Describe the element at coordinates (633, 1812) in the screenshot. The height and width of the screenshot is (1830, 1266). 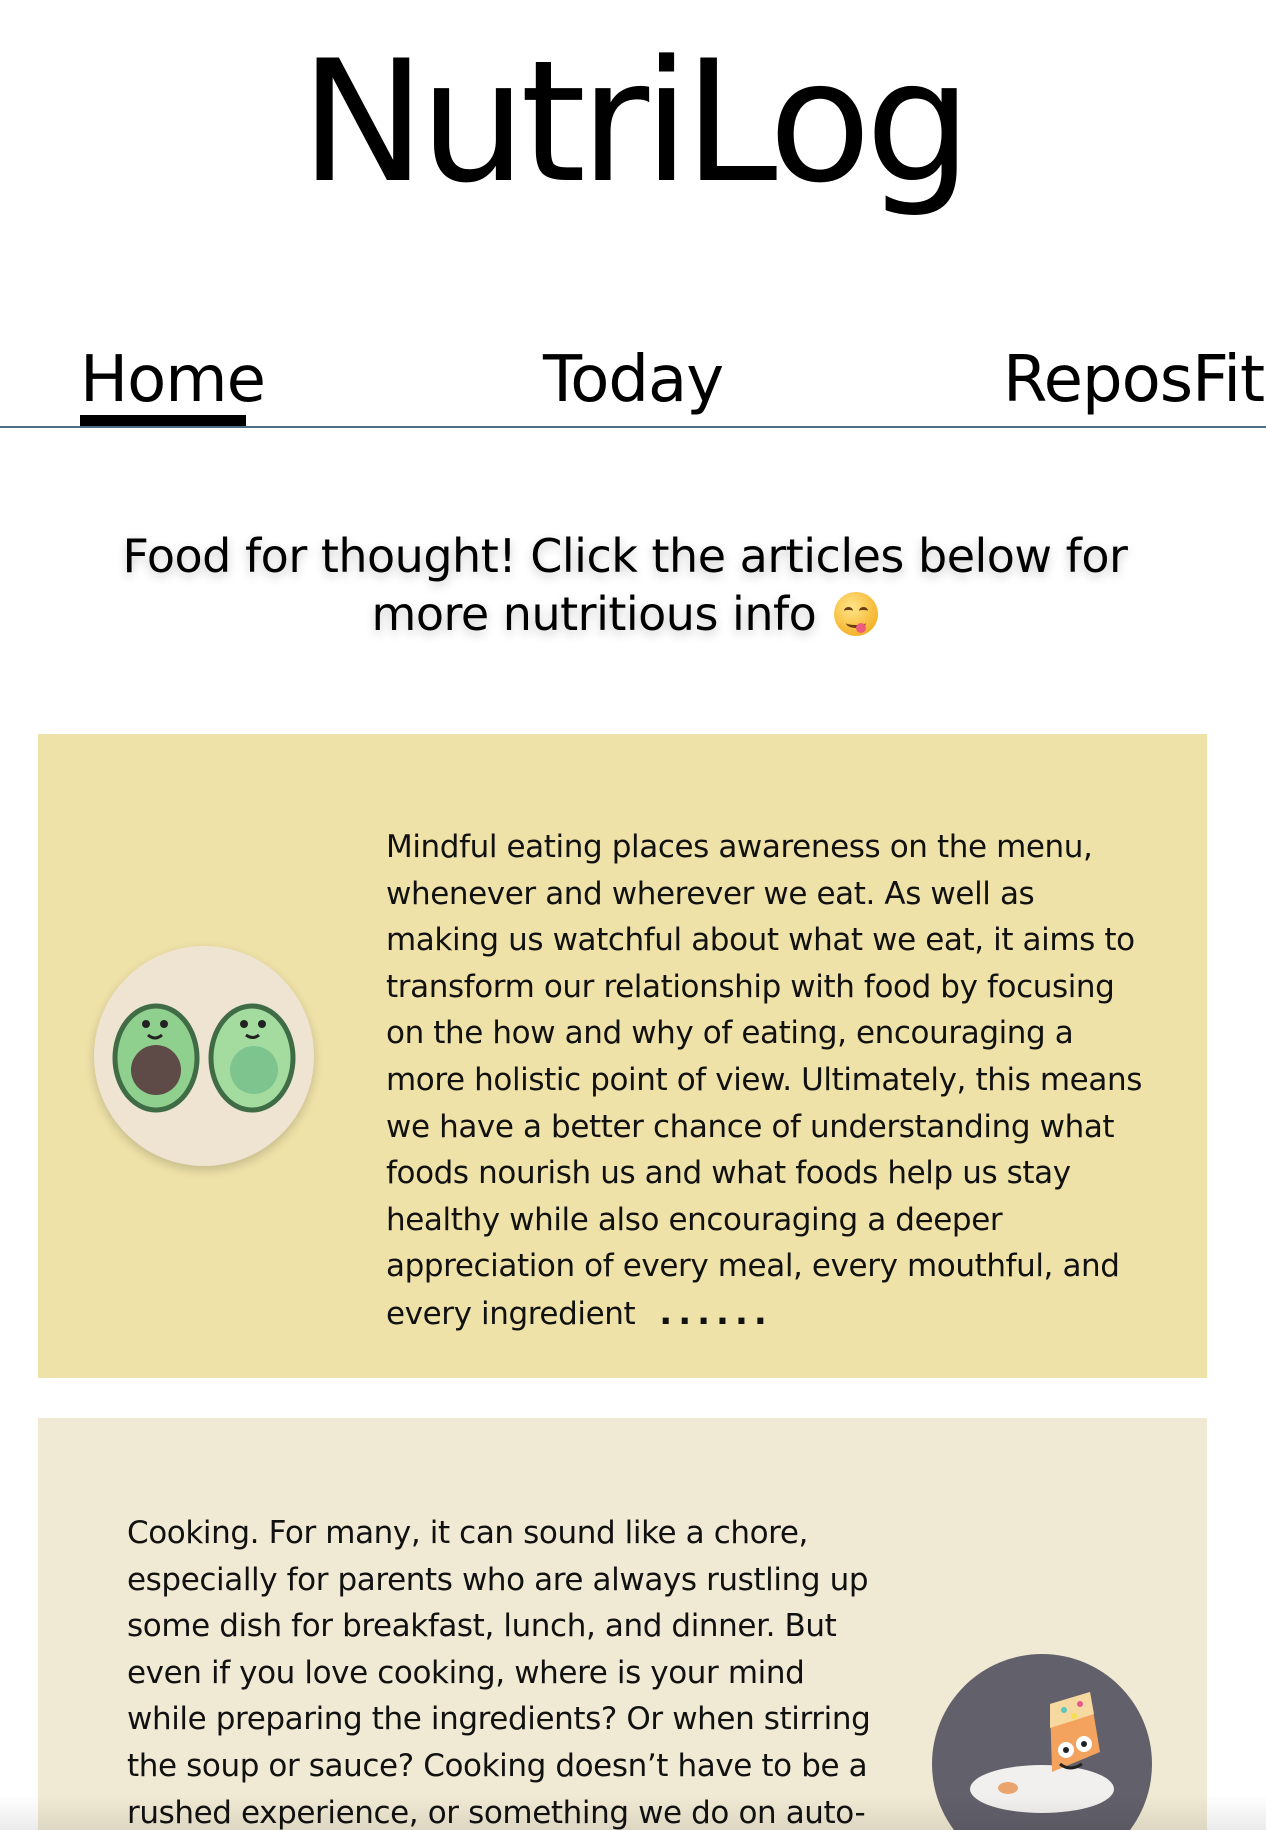
I see `scroll-fade` at that location.